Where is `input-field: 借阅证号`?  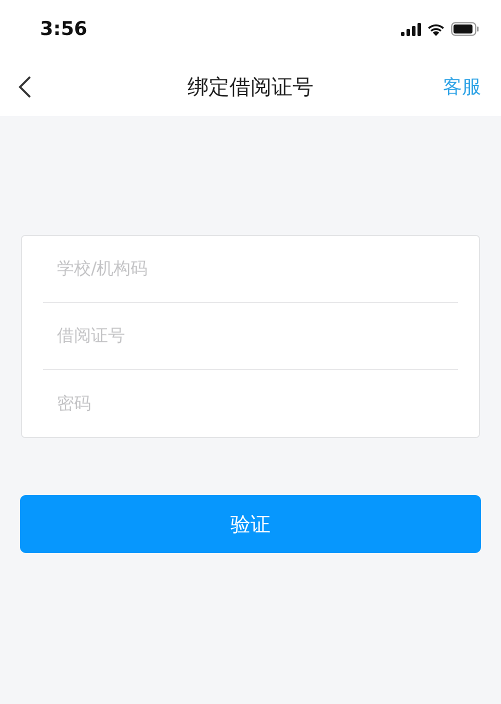
input-field: 借阅证号 is located at coordinates (250, 336).